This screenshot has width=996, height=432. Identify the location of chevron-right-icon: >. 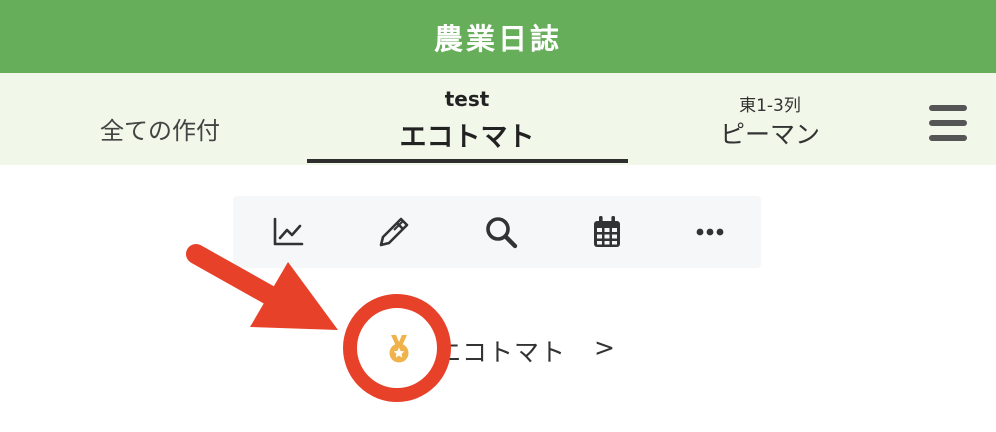
(604, 347).